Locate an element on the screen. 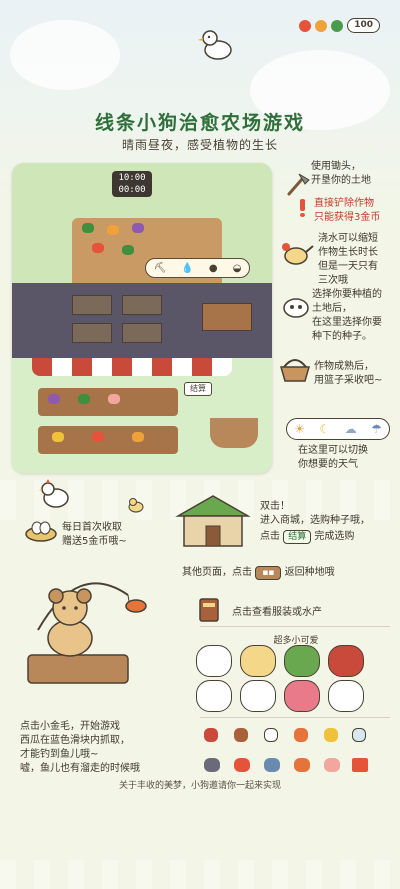 The height and width of the screenshot is (889, 400). cloud-sun-icon: ☁ is located at coordinates (351, 429).